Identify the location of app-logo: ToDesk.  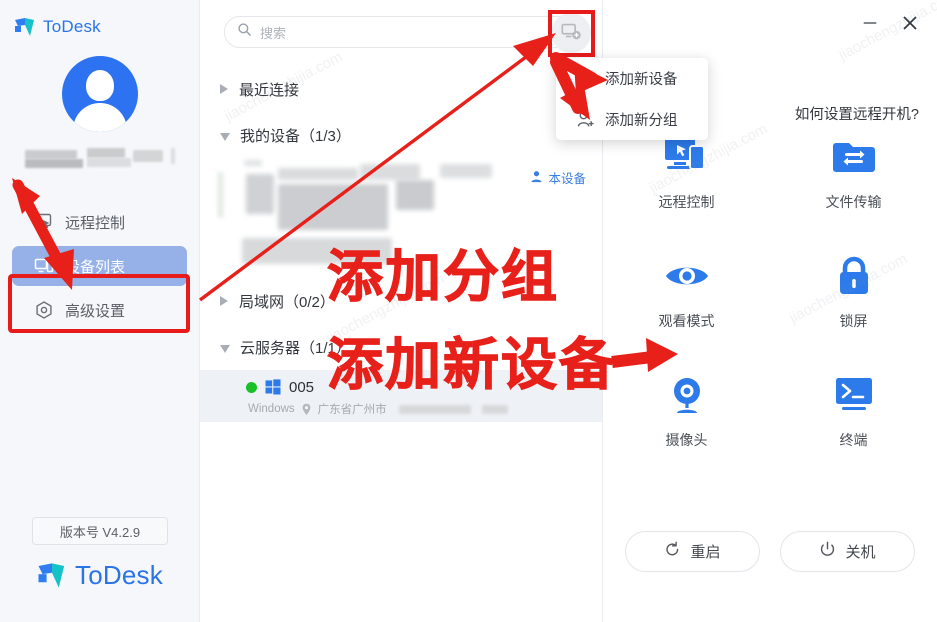
(99, 21).